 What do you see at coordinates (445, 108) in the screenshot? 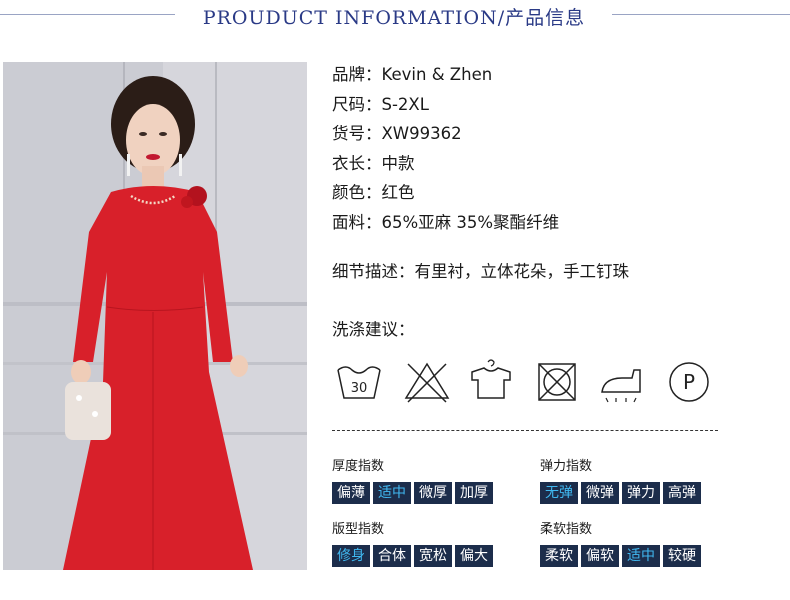
I see `info-row-size: 尺码：S-2XL` at bounding box center [445, 108].